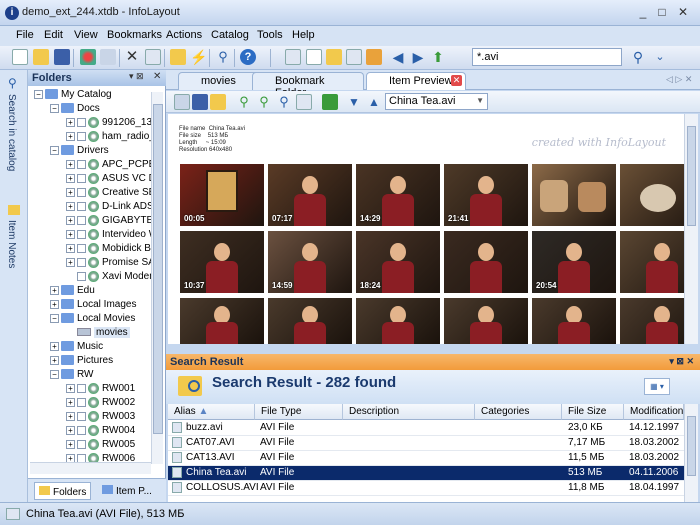  What do you see at coordinates (71, 375) in the screenshot?
I see `tree-item: − RW` at bounding box center [71, 375].